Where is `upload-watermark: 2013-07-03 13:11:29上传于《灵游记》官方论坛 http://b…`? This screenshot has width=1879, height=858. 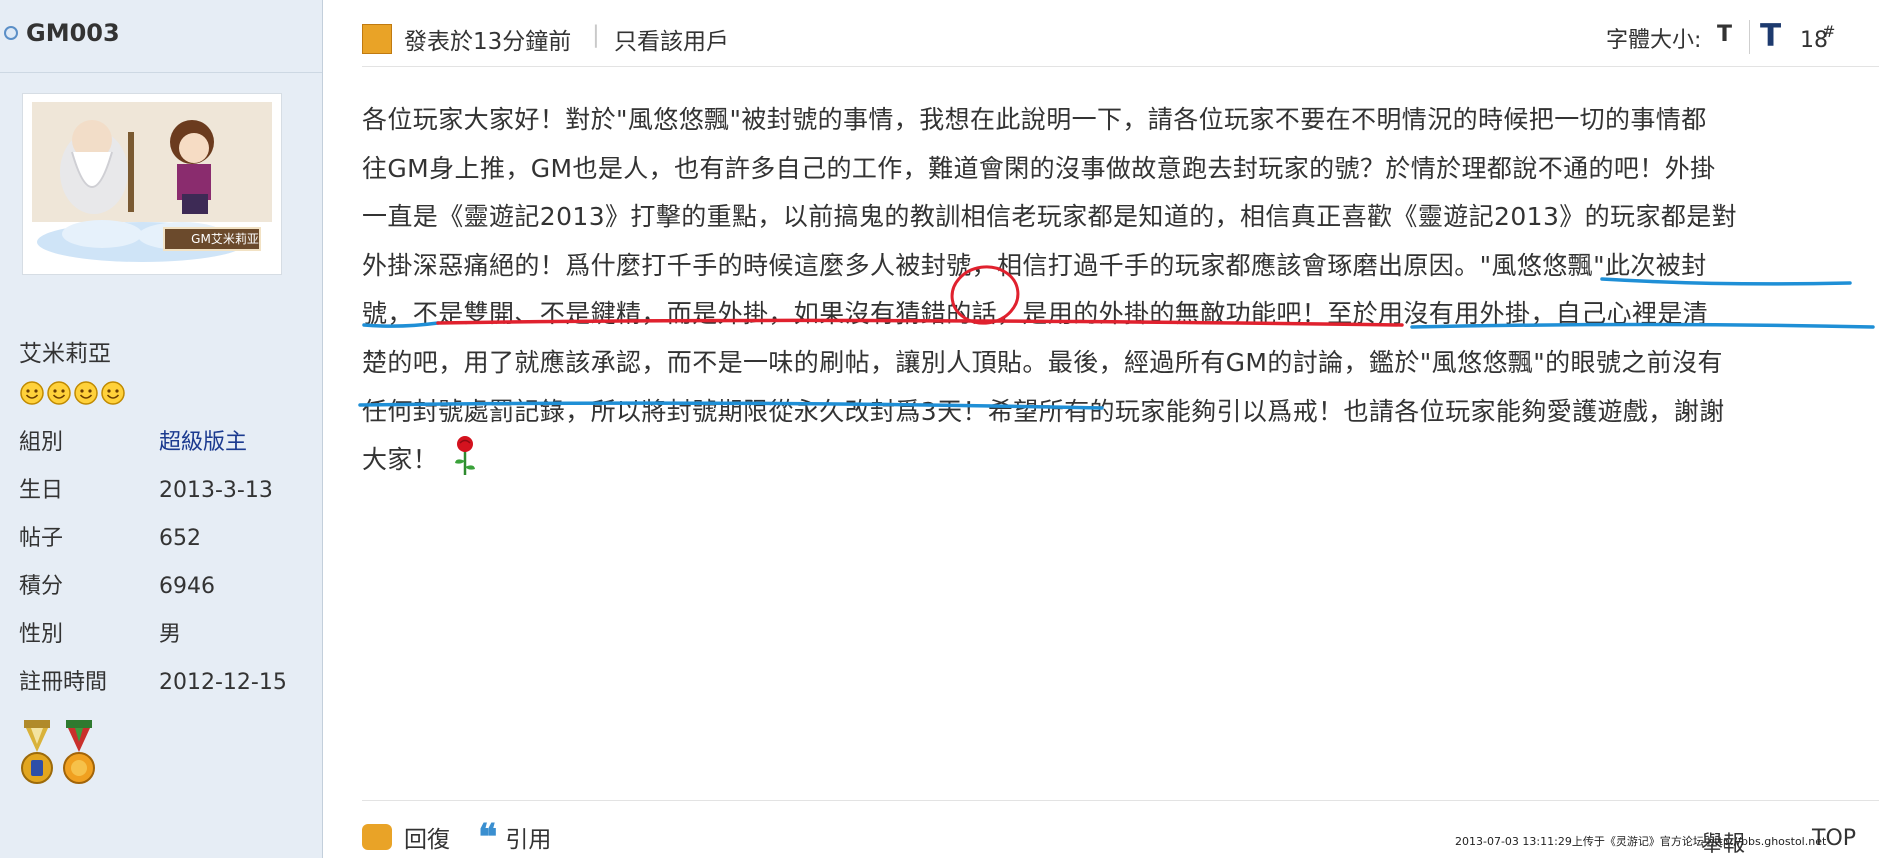
upload-watermark: 2013-07-03 13:11:29上传于《灵游记》官方论坛 http://b… is located at coordinates (1641, 841).